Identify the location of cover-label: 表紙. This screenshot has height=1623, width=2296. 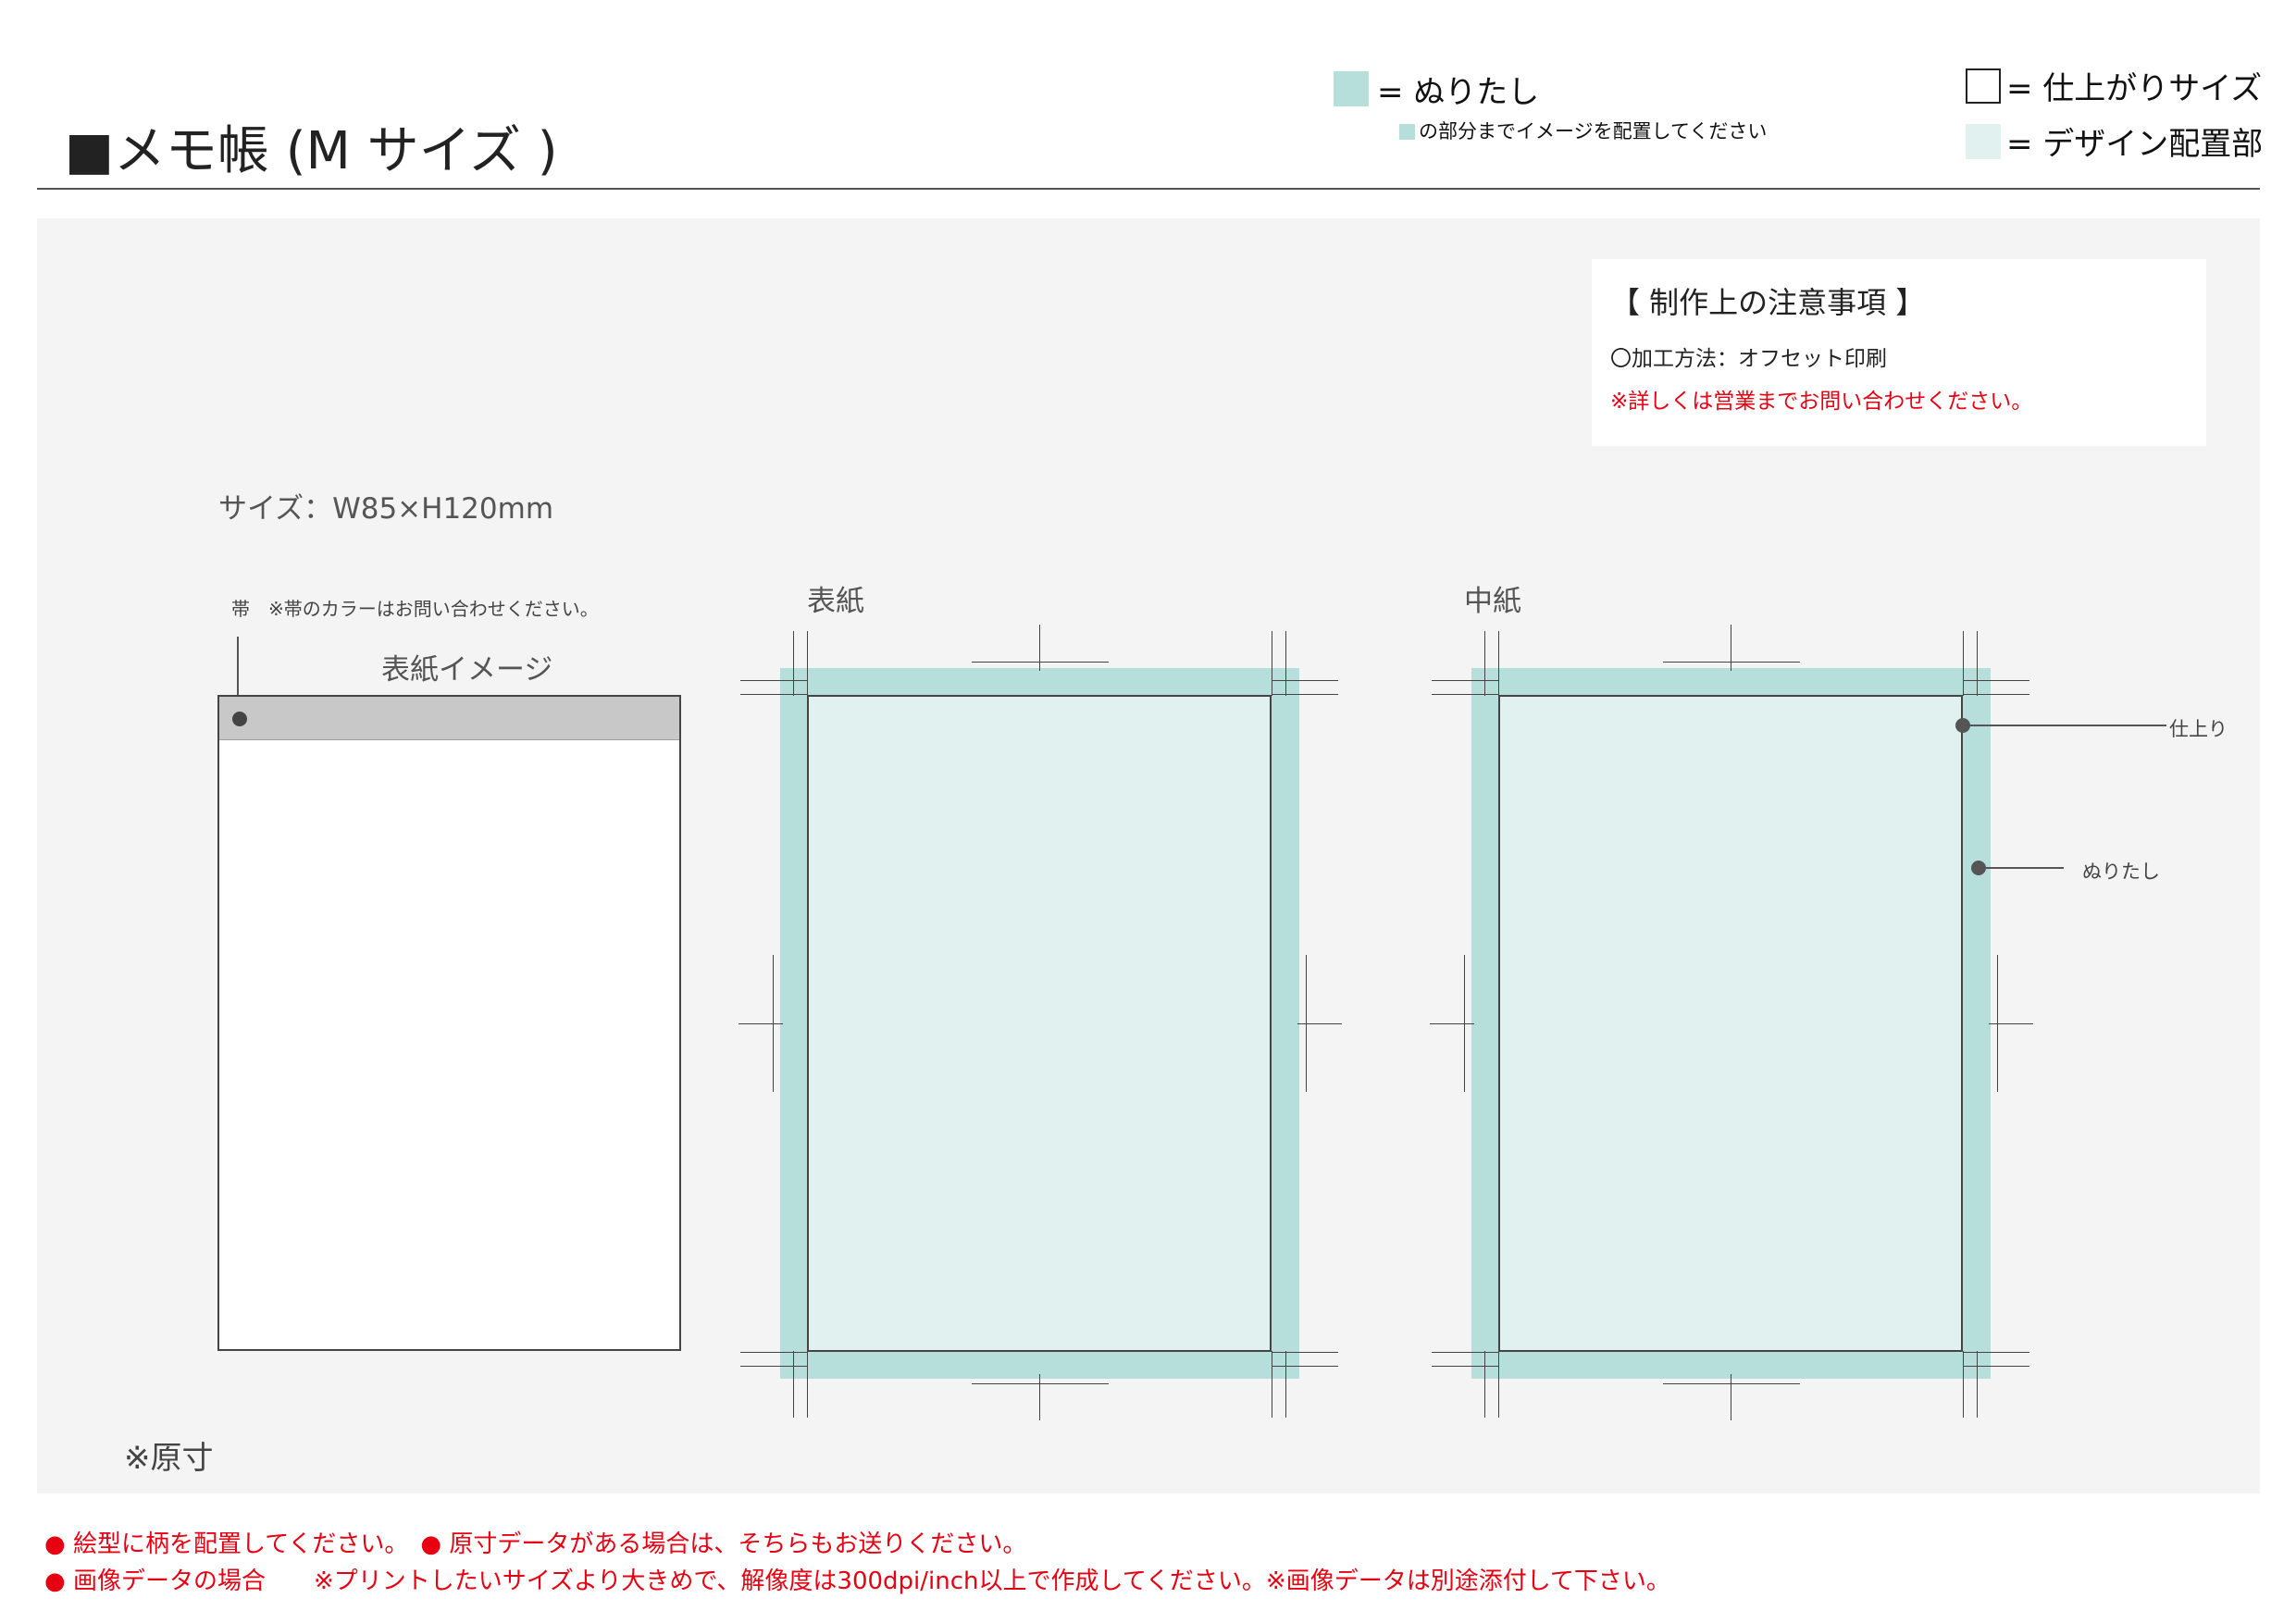
(836, 601).